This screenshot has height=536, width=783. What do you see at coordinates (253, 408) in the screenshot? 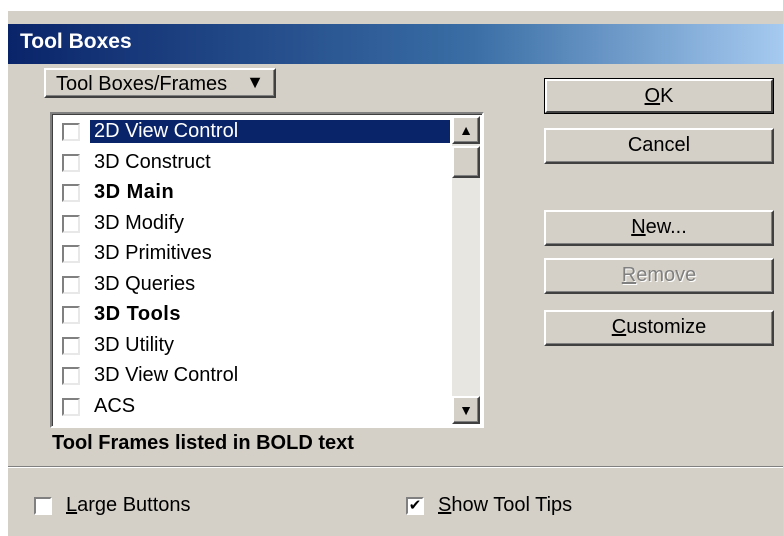
I see `list-item: ACS` at bounding box center [253, 408].